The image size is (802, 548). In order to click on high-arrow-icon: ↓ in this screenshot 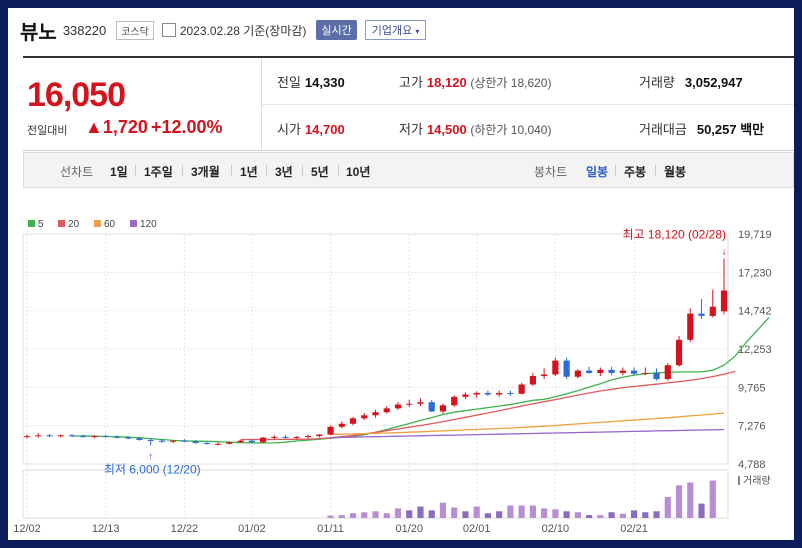, I will do `click(724, 252)`.